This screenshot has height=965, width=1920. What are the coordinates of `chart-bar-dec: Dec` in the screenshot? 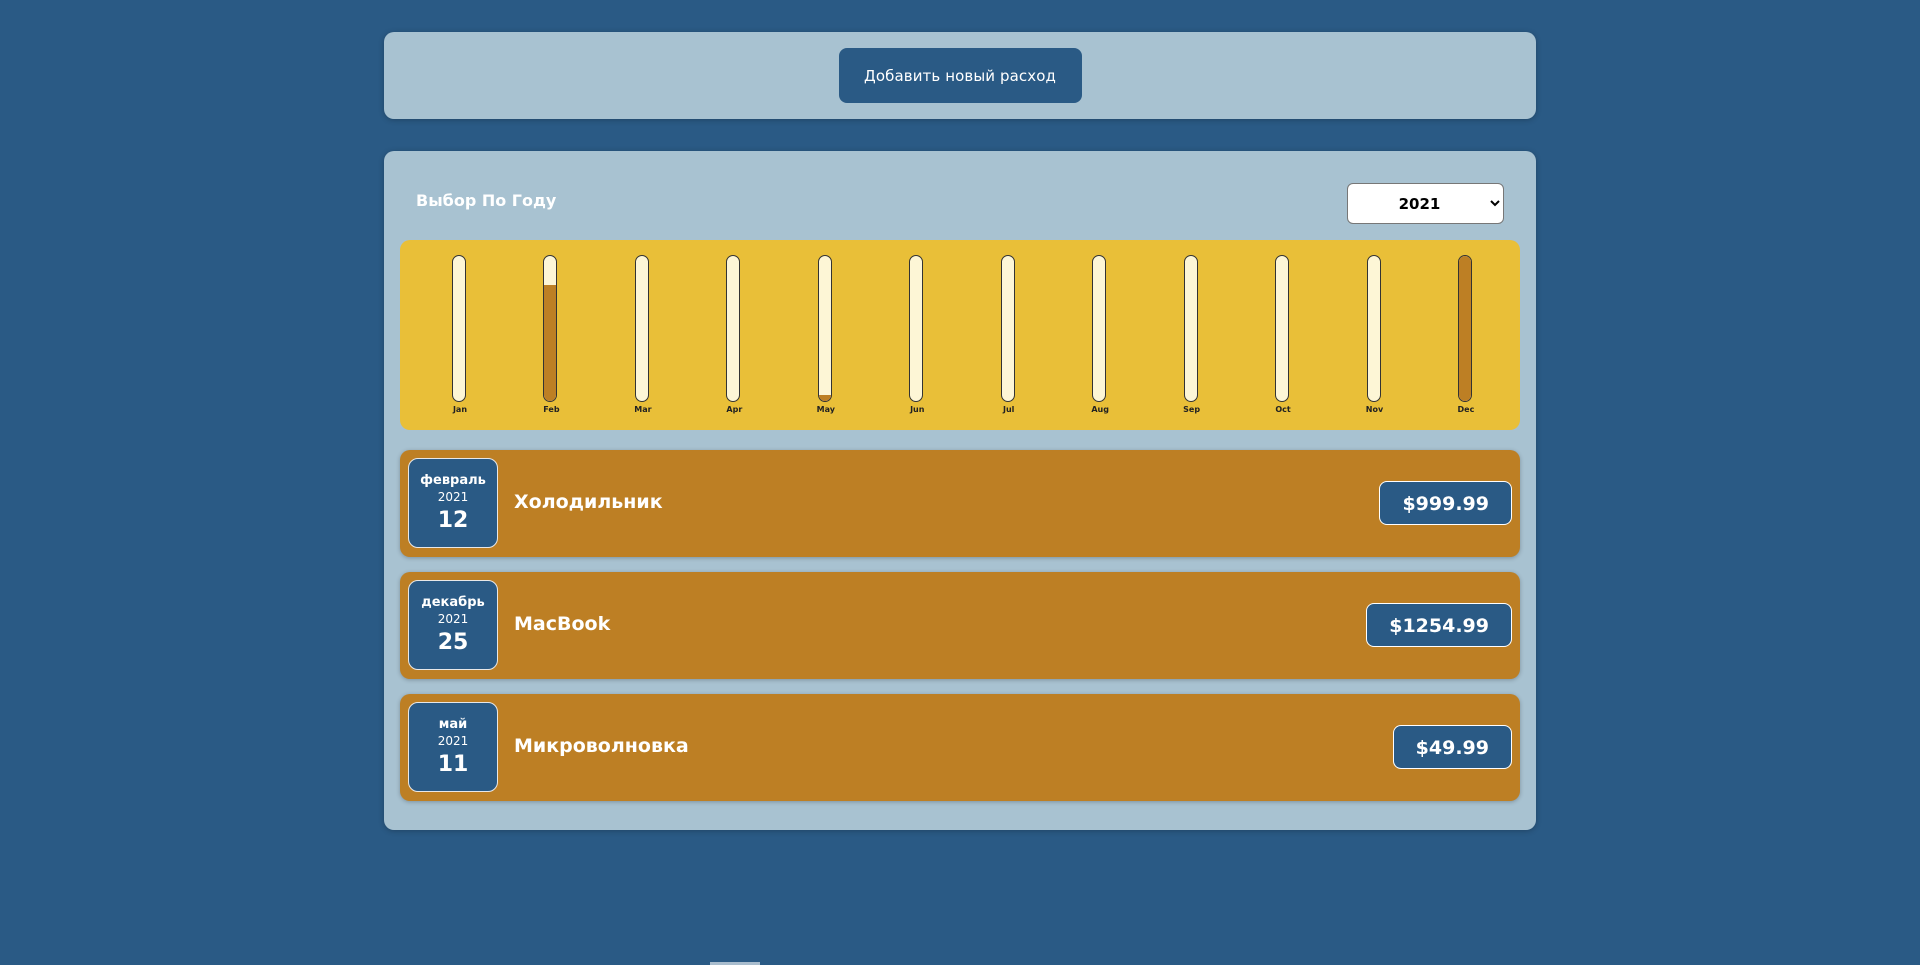 It's located at (1466, 340).